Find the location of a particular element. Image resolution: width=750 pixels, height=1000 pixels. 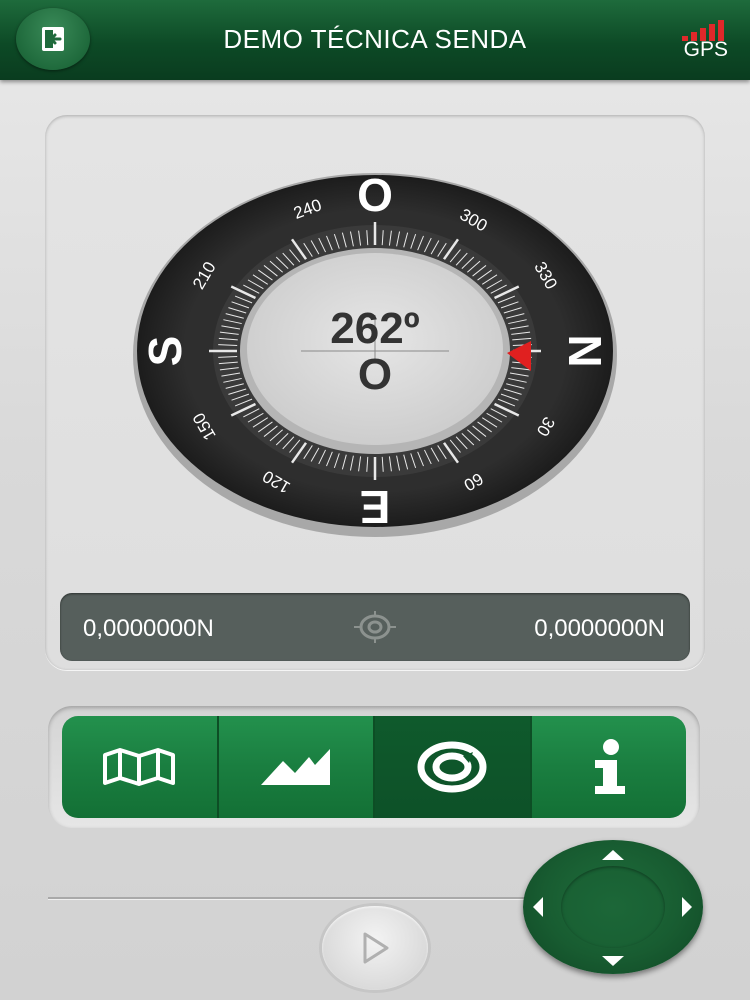

cardinal-label: S is located at coordinates (165, 351).